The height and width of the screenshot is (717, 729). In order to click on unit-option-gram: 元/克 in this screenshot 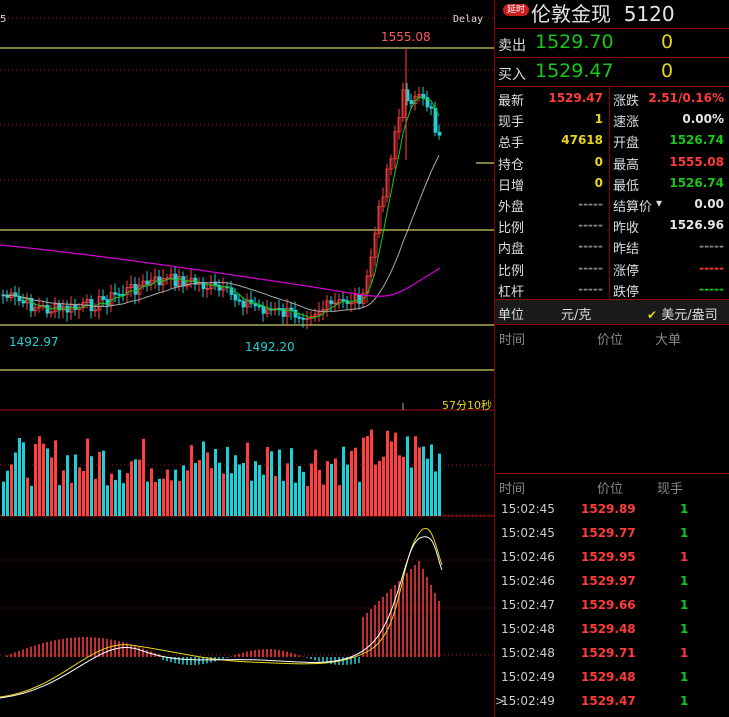, I will do `click(576, 313)`.